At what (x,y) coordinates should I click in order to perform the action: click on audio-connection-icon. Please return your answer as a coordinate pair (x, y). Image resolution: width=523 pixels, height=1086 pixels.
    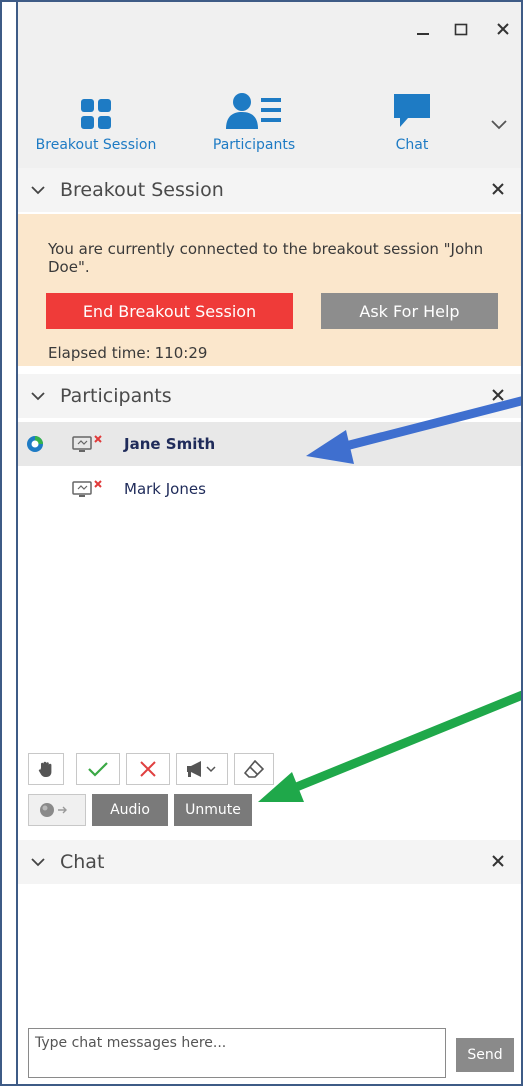
    Looking at the image, I should click on (53, 810).